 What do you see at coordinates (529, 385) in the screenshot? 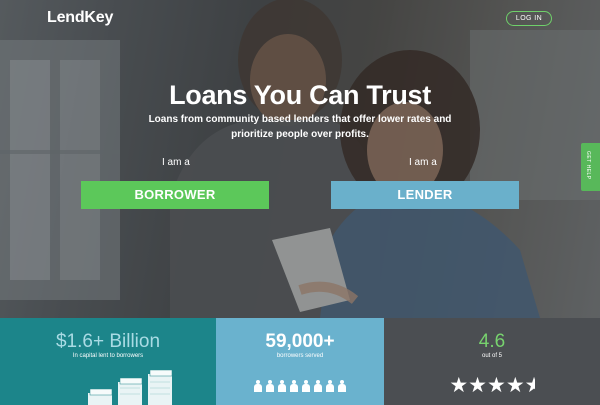
I see `star-half-icon: ★` at bounding box center [529, 385].